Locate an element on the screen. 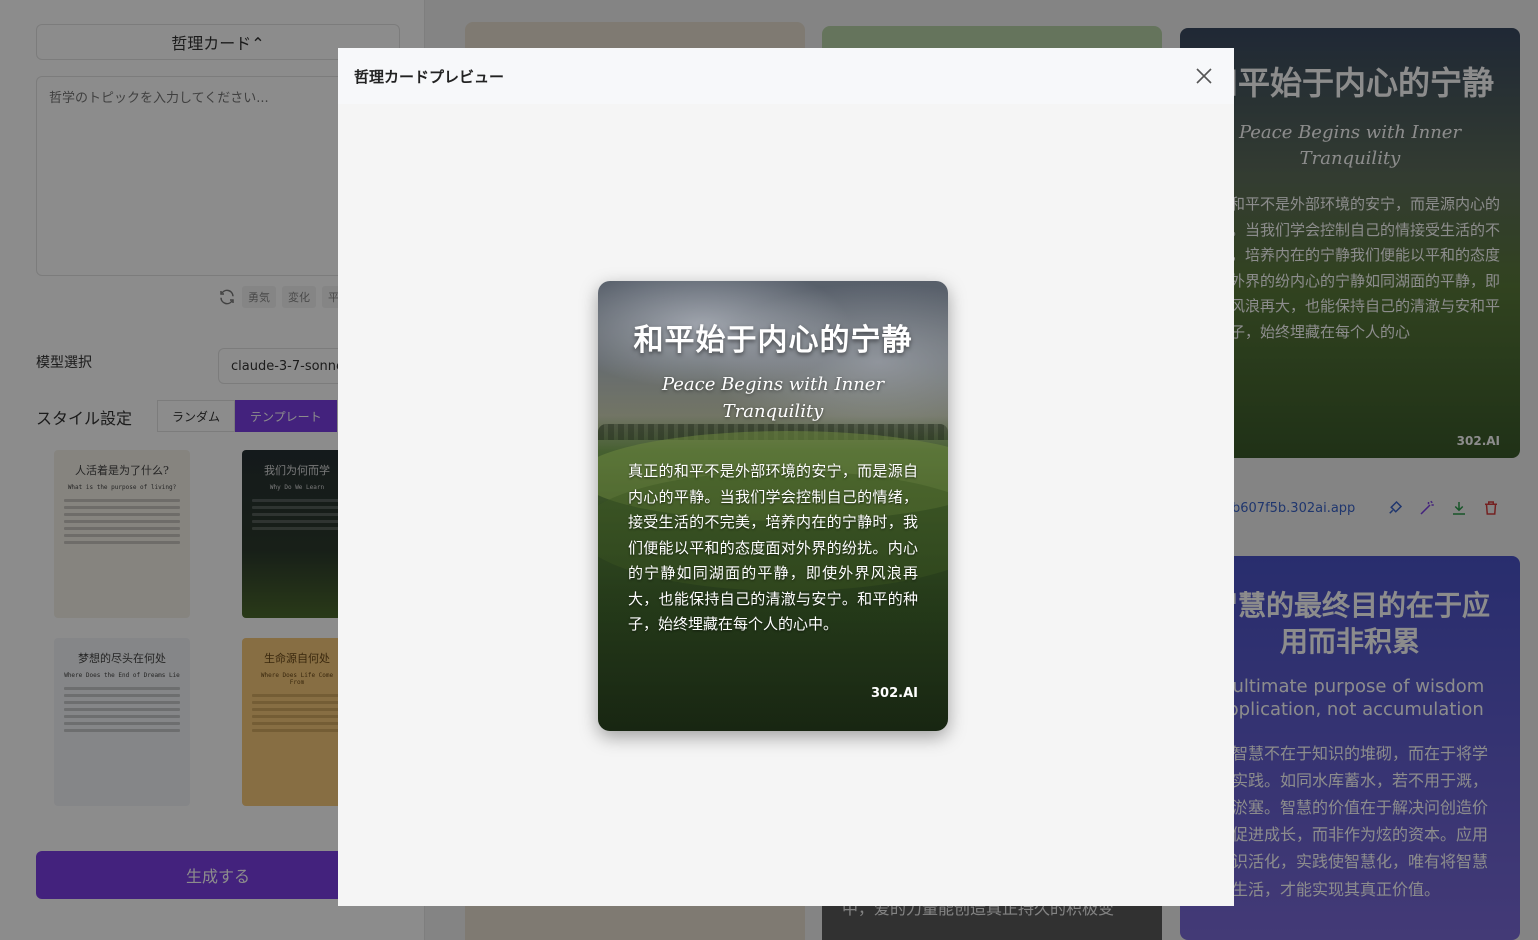 Image resolution: width=1538 pixels, height=940 pixels. card-brand: 302.AI is located at coordinates (894, 693).